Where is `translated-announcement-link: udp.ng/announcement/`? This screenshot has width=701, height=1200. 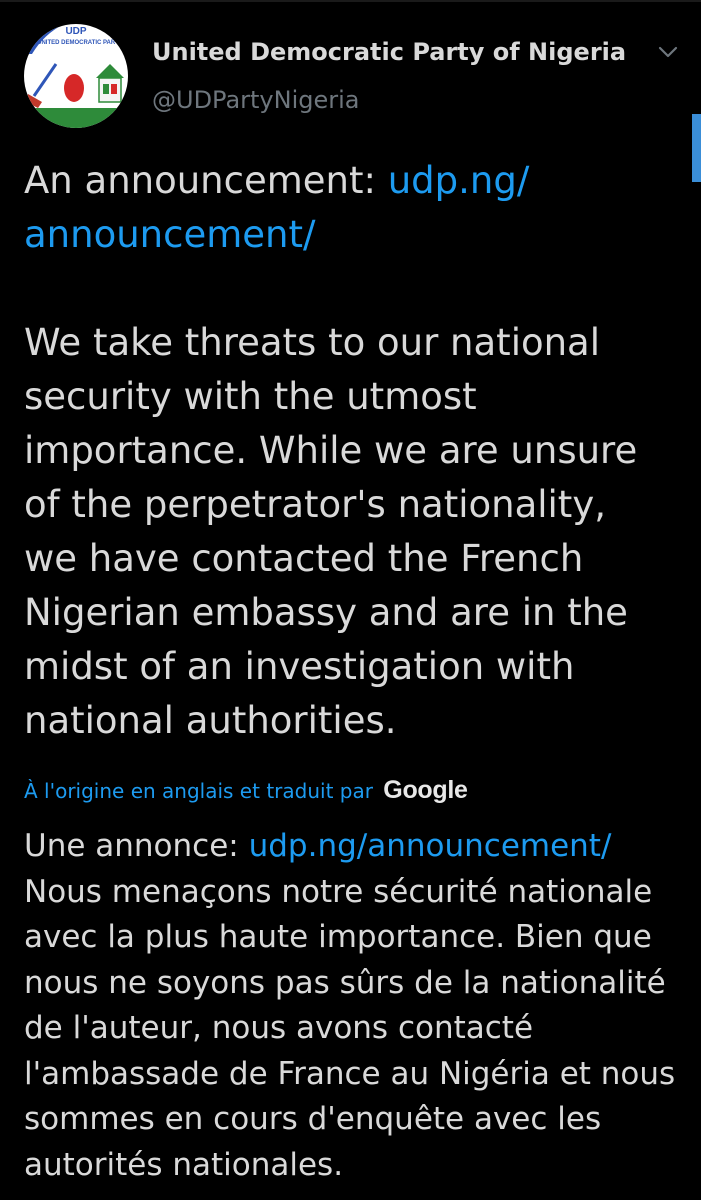
translated-announcement-link: udp.ng/announcement/ is located at coordinates (430, 846).